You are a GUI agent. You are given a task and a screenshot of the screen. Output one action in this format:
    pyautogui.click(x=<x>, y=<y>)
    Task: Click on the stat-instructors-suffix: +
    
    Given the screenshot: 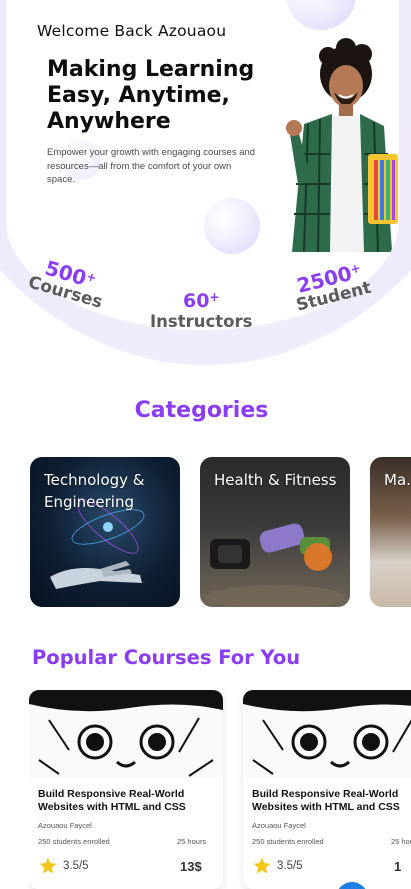 What is the action you would take?
    pyautogui.click(x=214, y=297)
    